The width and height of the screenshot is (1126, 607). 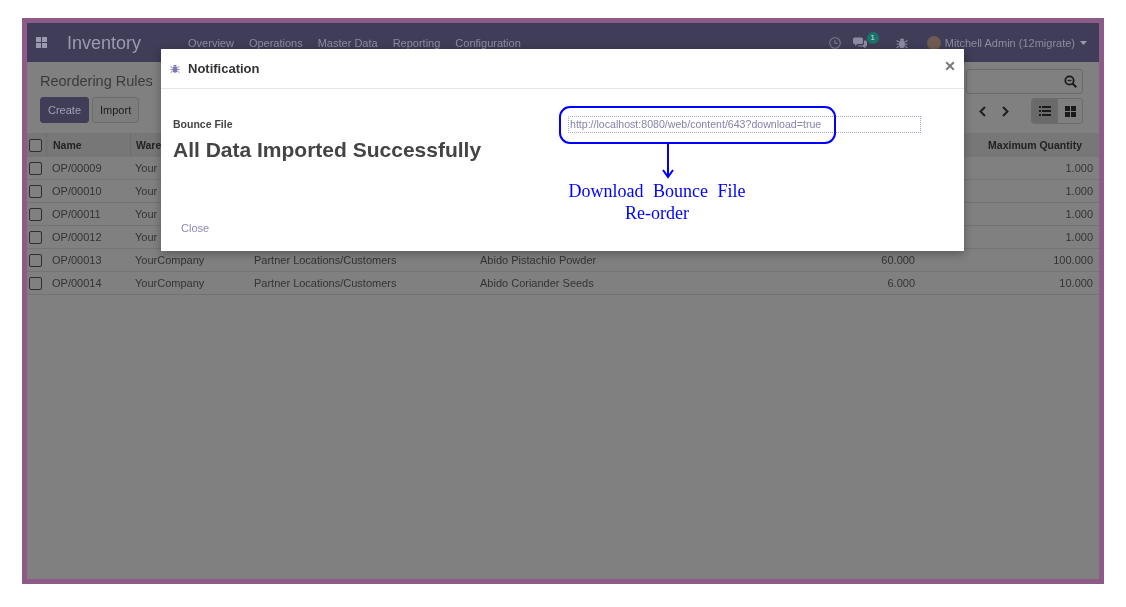 I want to click on column-header: Name, so click(x=67, y=145).